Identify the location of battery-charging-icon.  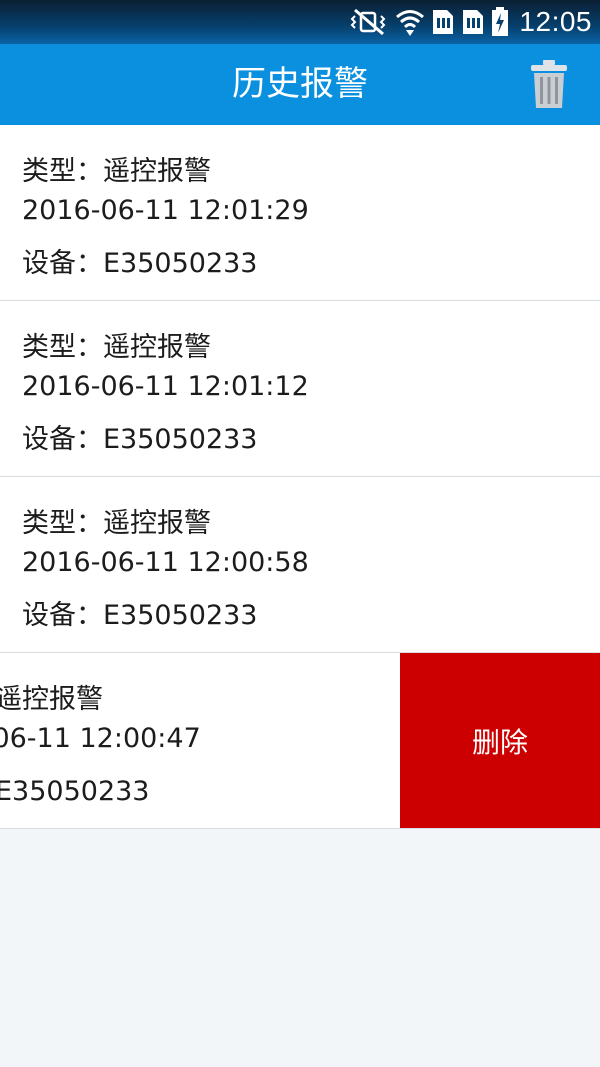
(500, 22).